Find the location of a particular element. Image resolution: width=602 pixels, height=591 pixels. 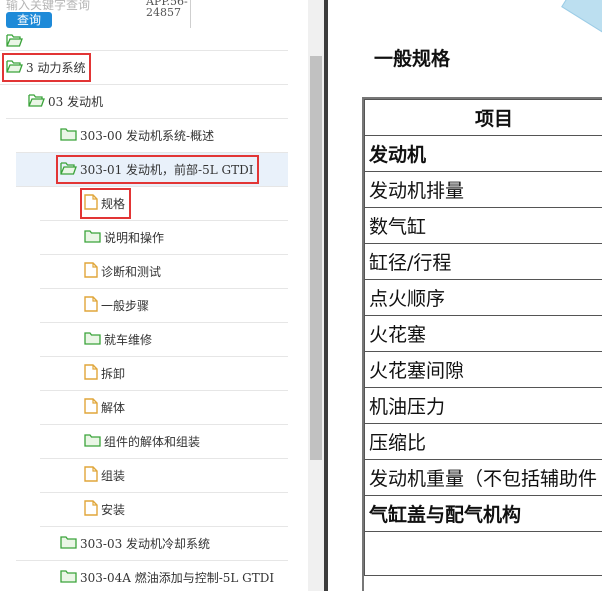

tree-item: 解体 is located at coordinates (164, 408).